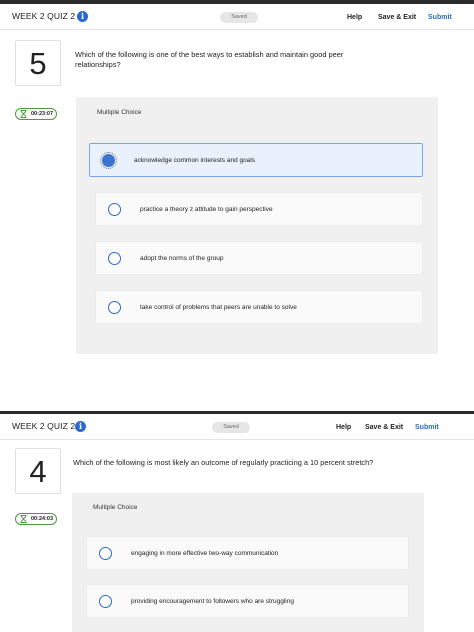  I want to click on question-number: 4, so click(38, 471).